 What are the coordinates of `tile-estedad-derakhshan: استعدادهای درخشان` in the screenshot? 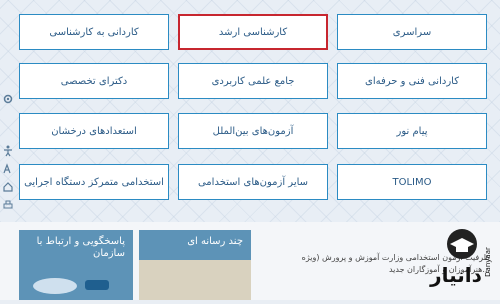 It's located at (94, 131).